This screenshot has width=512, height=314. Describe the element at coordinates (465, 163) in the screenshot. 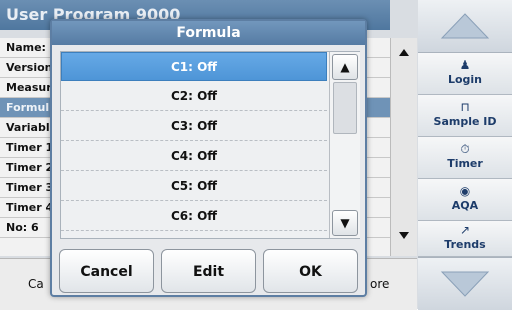

I see `timer-label: Timer` at that location.